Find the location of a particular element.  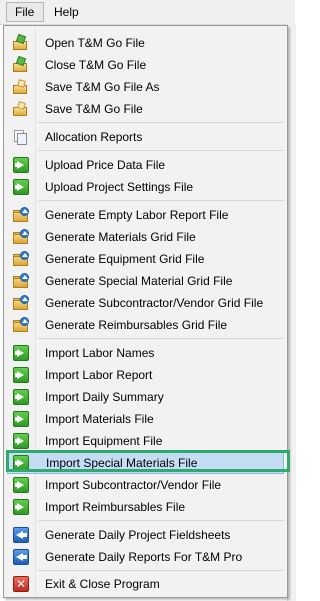

menu-item-generate-materials-grid: Generate Materials Grid File is located at coordinates (145, 237).